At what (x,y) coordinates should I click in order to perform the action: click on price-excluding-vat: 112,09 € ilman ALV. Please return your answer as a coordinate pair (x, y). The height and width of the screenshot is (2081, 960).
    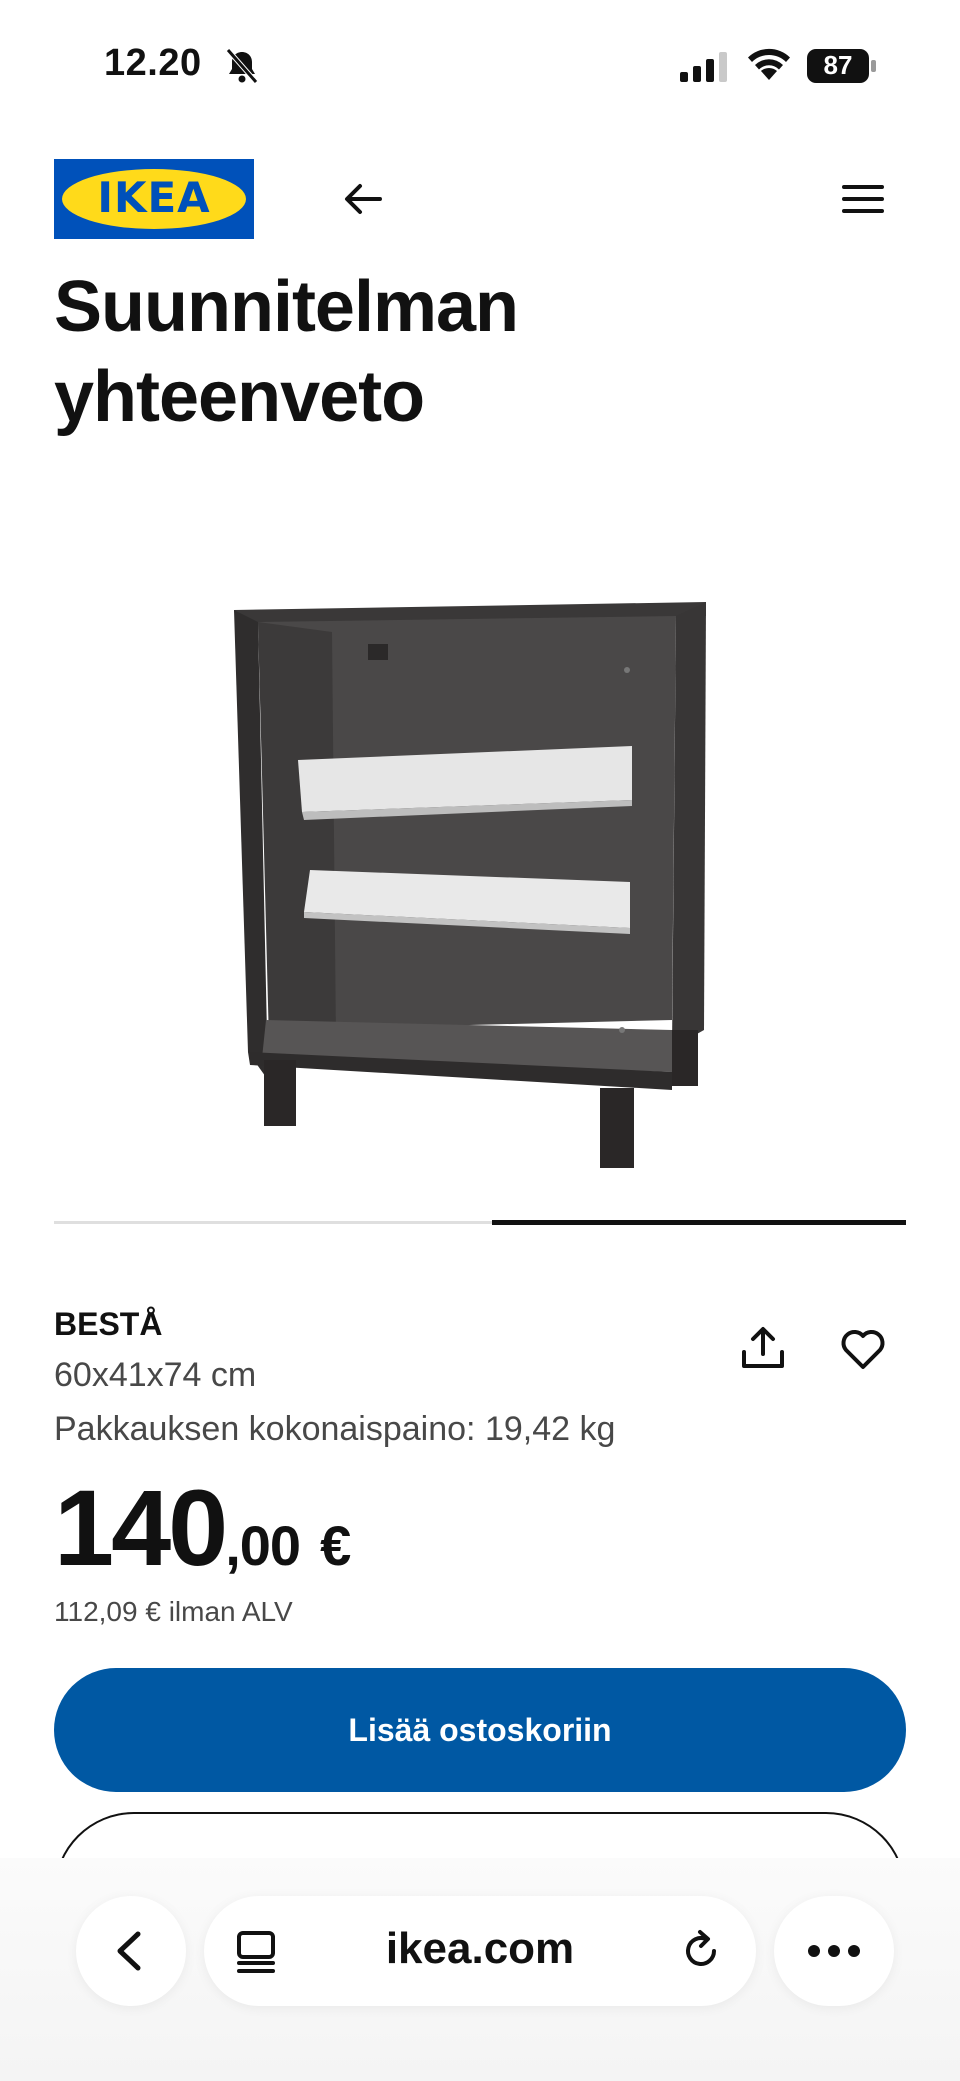
    Looking at the image, I should click on (173, 1611).